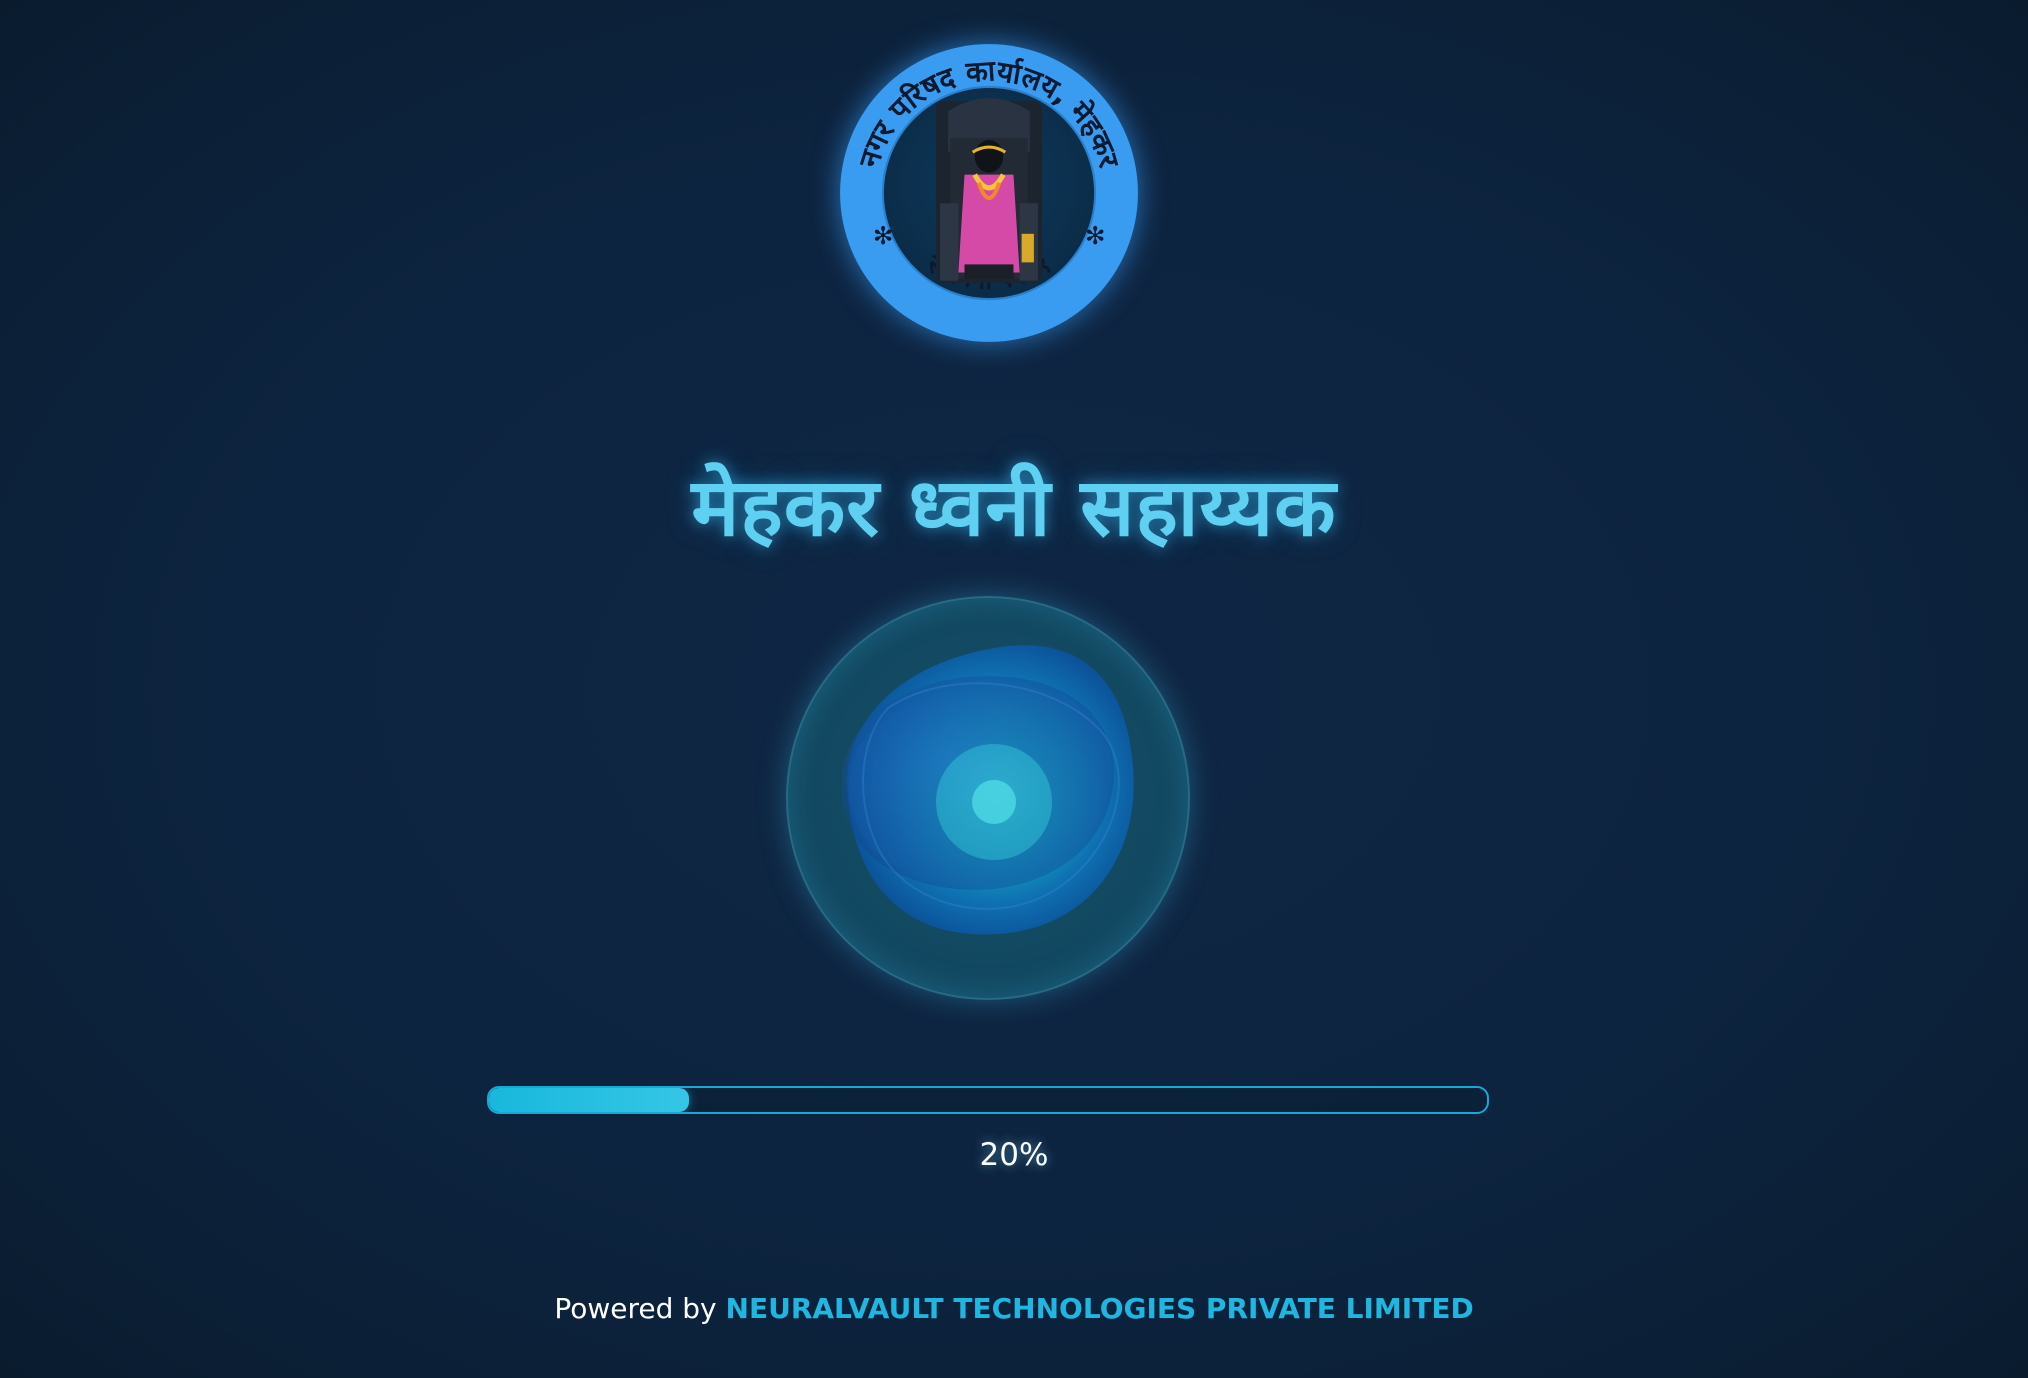 This screenshot has height=1378, width=2028. Describe the element at coordinates (589, 1100) in the screenshot. I see `progress-fill` at that location.